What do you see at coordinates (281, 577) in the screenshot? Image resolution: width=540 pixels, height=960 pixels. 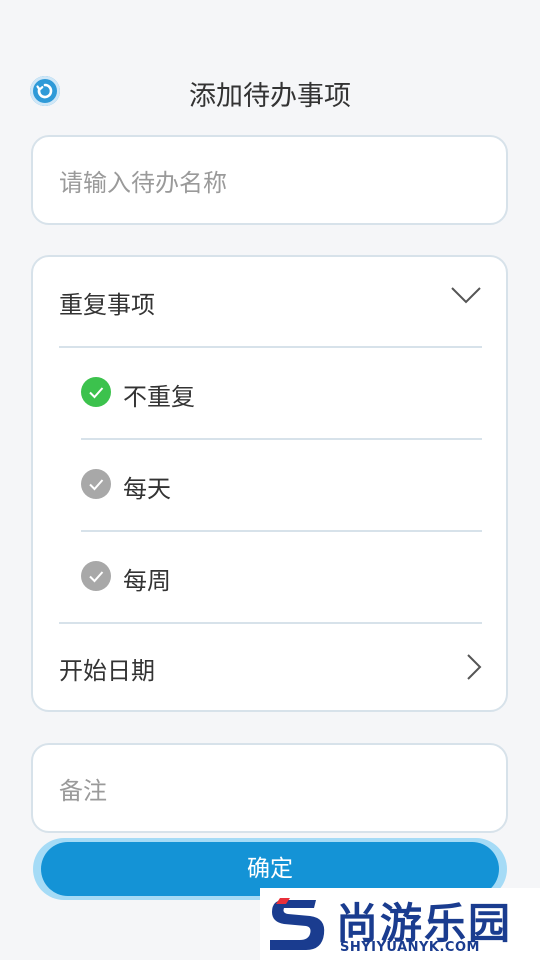 I see `repeat-option-weekly: 每周` at bounding box center [281, 577].